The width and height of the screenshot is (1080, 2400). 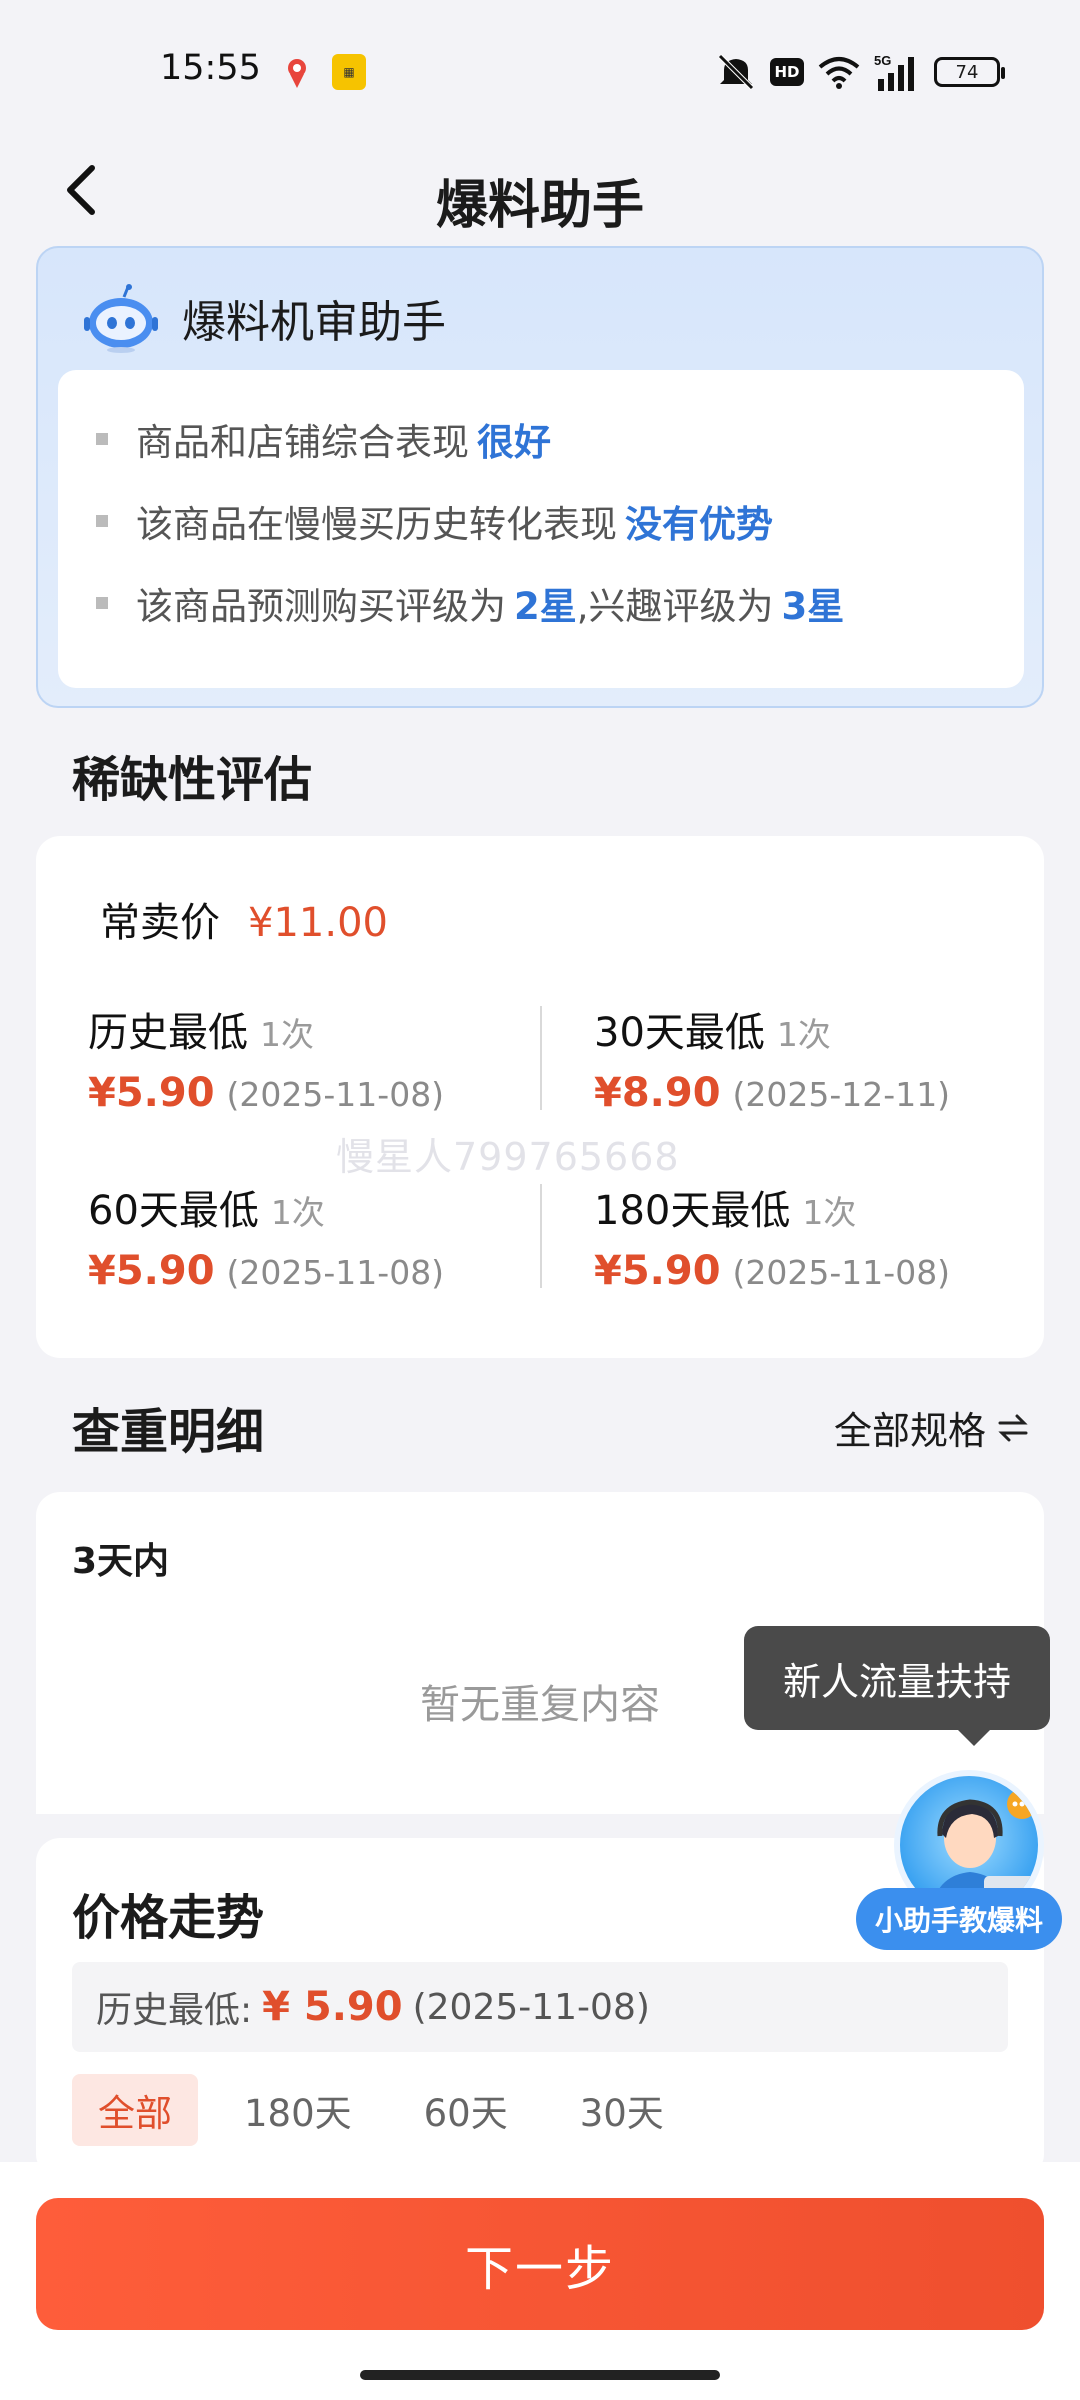 What do you see at coordinates (675, 606) in the screenshot?
I see `finding-text: ,兴趣评级为` at bounding box center [675, 606].